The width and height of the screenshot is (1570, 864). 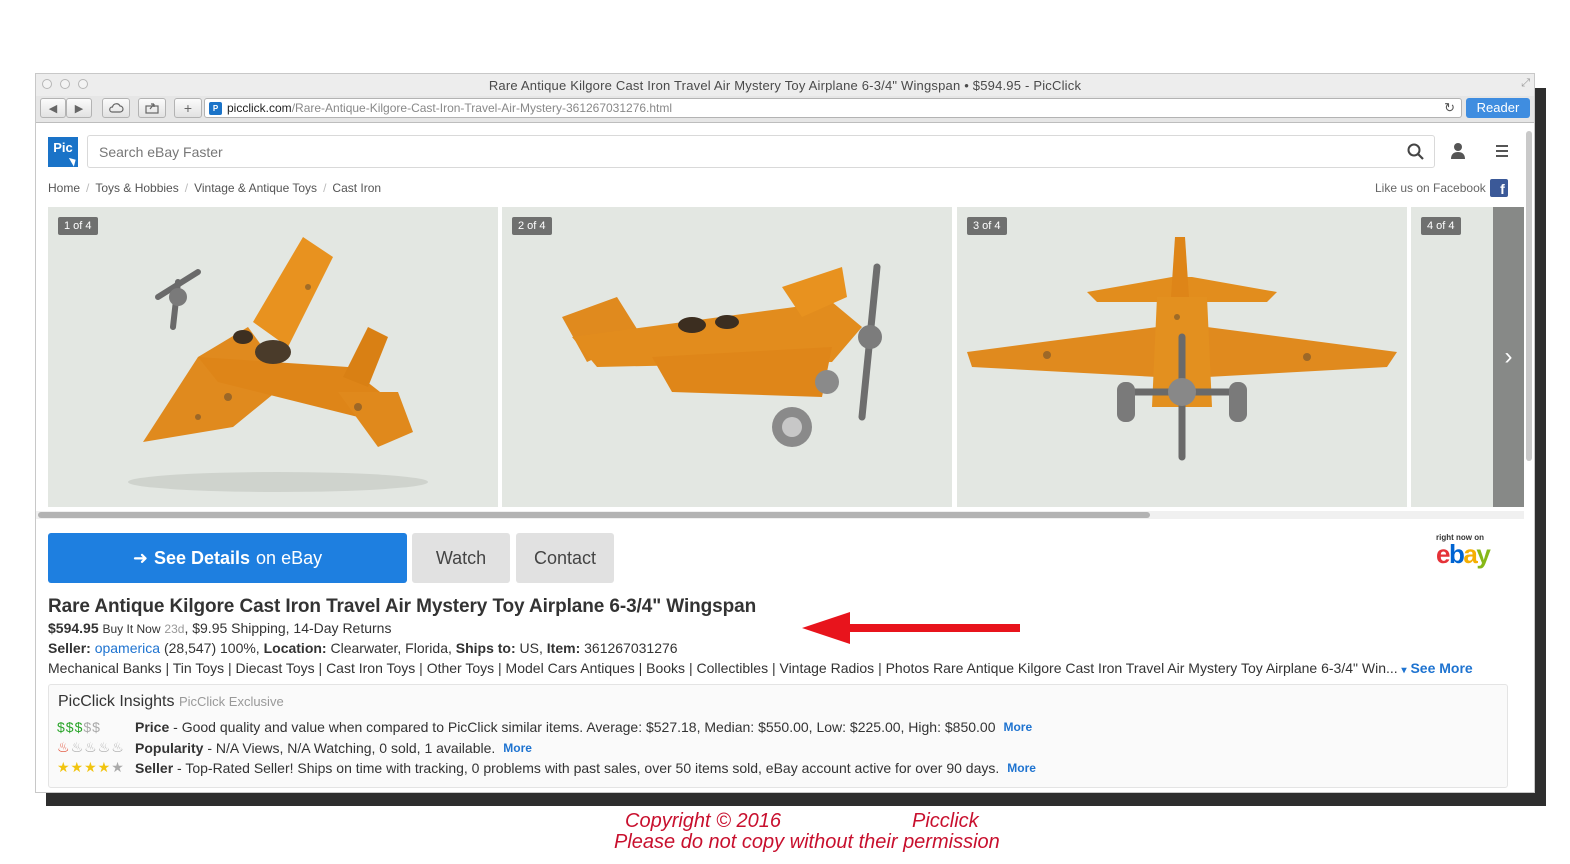 I want to click on breadcrumb-vintage-antique-toys: Vintage & Antique Toys, so click(x=255, y=188).